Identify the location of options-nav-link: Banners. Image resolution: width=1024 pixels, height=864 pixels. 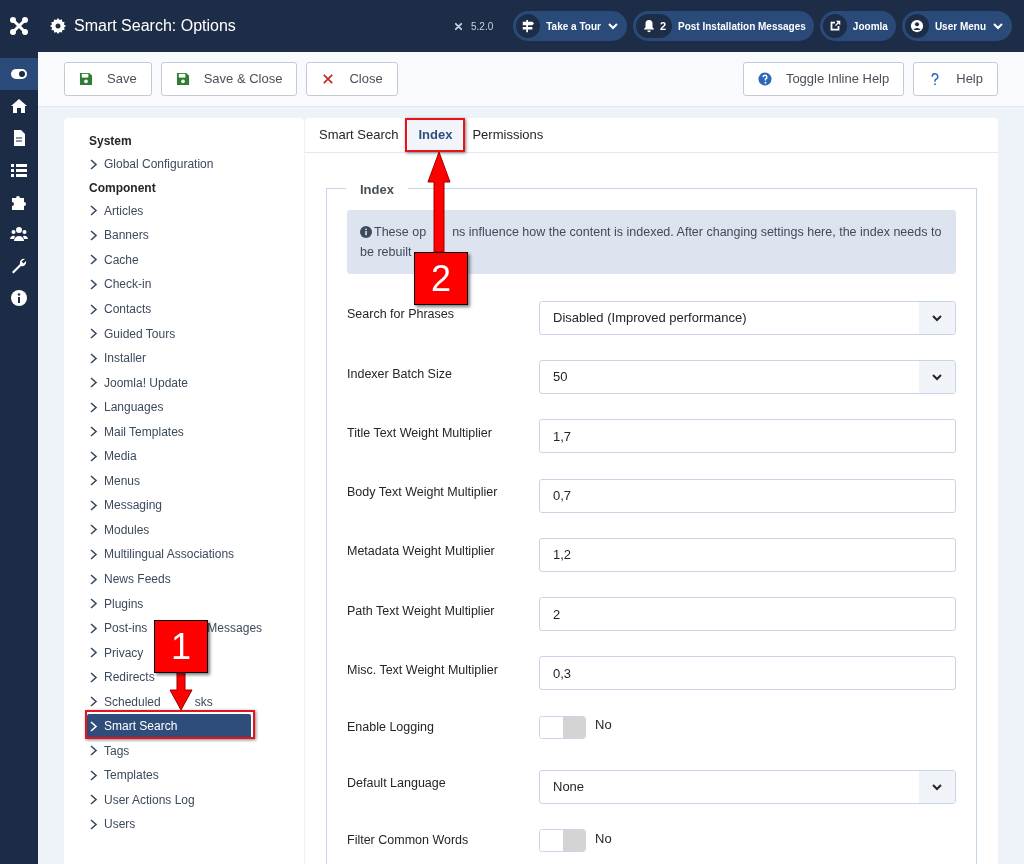
(119, 235).